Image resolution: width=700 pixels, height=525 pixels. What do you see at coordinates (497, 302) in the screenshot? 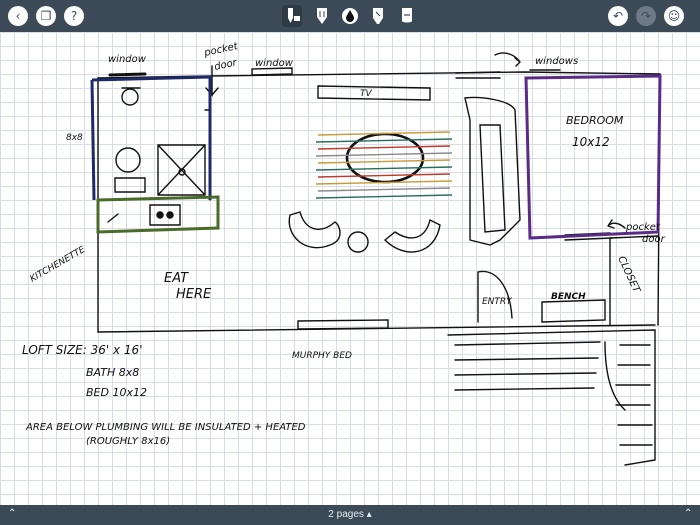
I see `label-entry: ENTRY` at bounding box center [497, 302].